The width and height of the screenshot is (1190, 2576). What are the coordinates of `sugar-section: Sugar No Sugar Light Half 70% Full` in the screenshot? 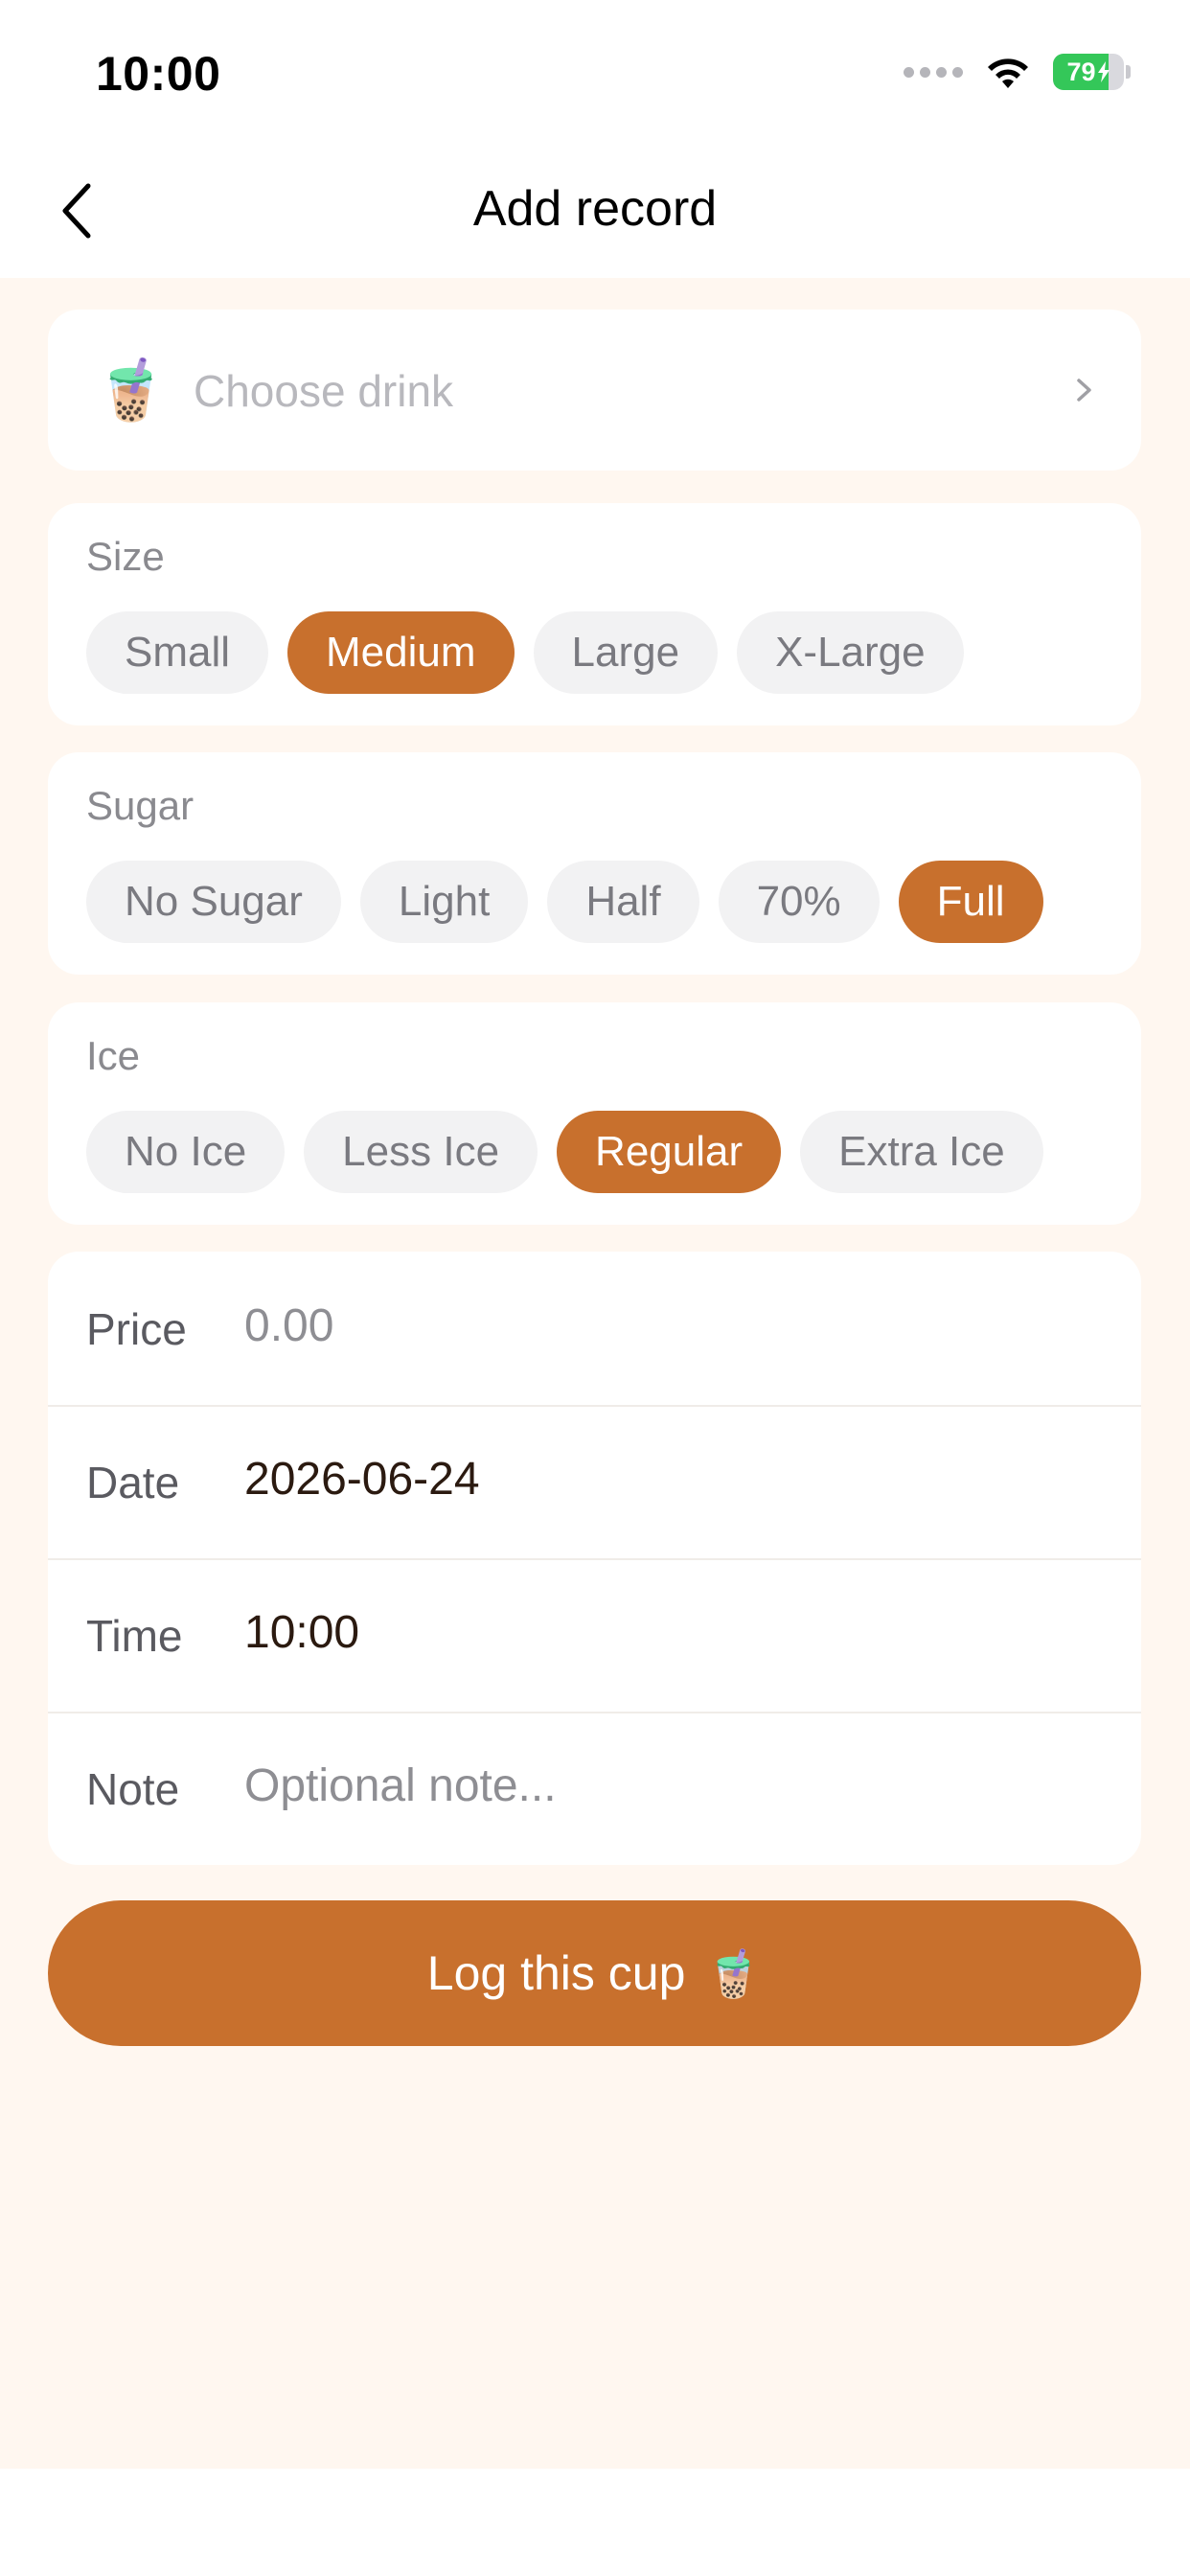 It's located at (594, 863).